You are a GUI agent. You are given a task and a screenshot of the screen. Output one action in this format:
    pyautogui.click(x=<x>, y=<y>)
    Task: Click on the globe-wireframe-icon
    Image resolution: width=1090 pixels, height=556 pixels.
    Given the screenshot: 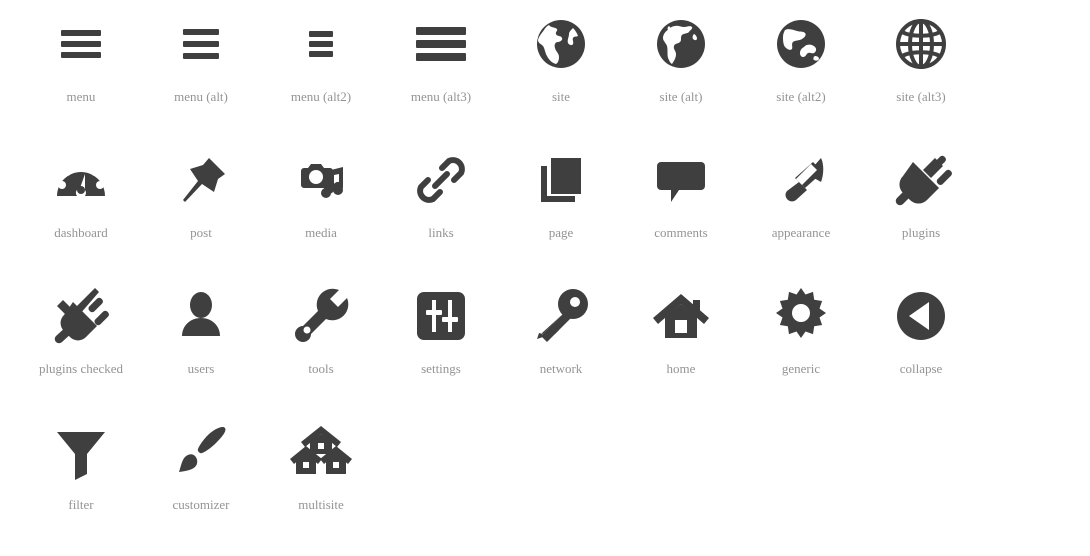 What is the action you would take?
    pyautogui.click(x=921, y=44)
    